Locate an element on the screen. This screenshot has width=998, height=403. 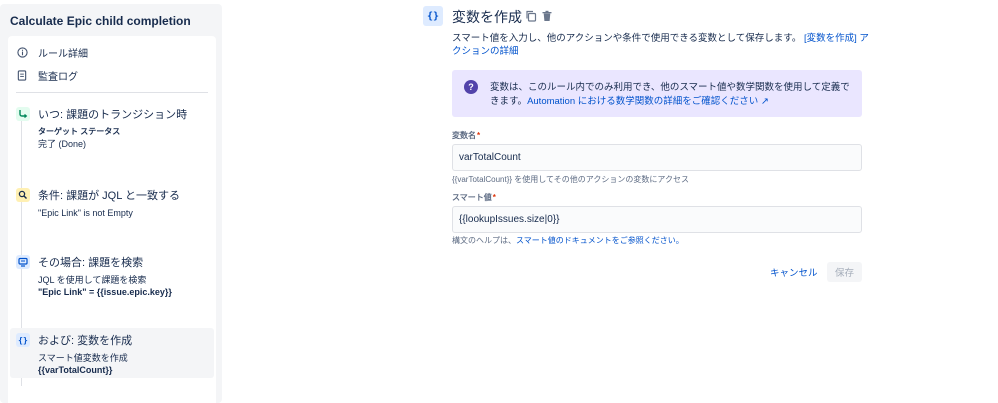
smart-value-input is located at coordinates (657, 219).